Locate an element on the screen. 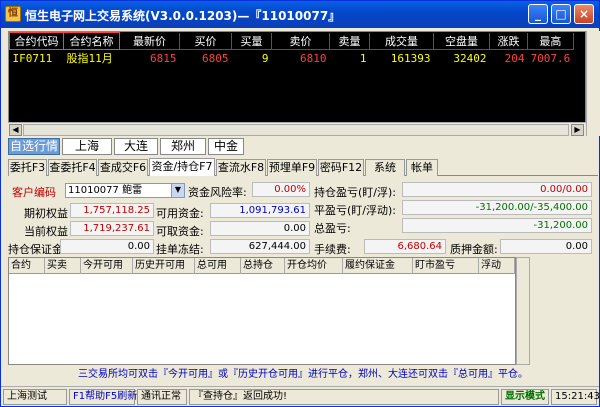 The width and height of the screenshot is (600, 407). tab-password: 密码F12 is located at coordinates (341, 167).